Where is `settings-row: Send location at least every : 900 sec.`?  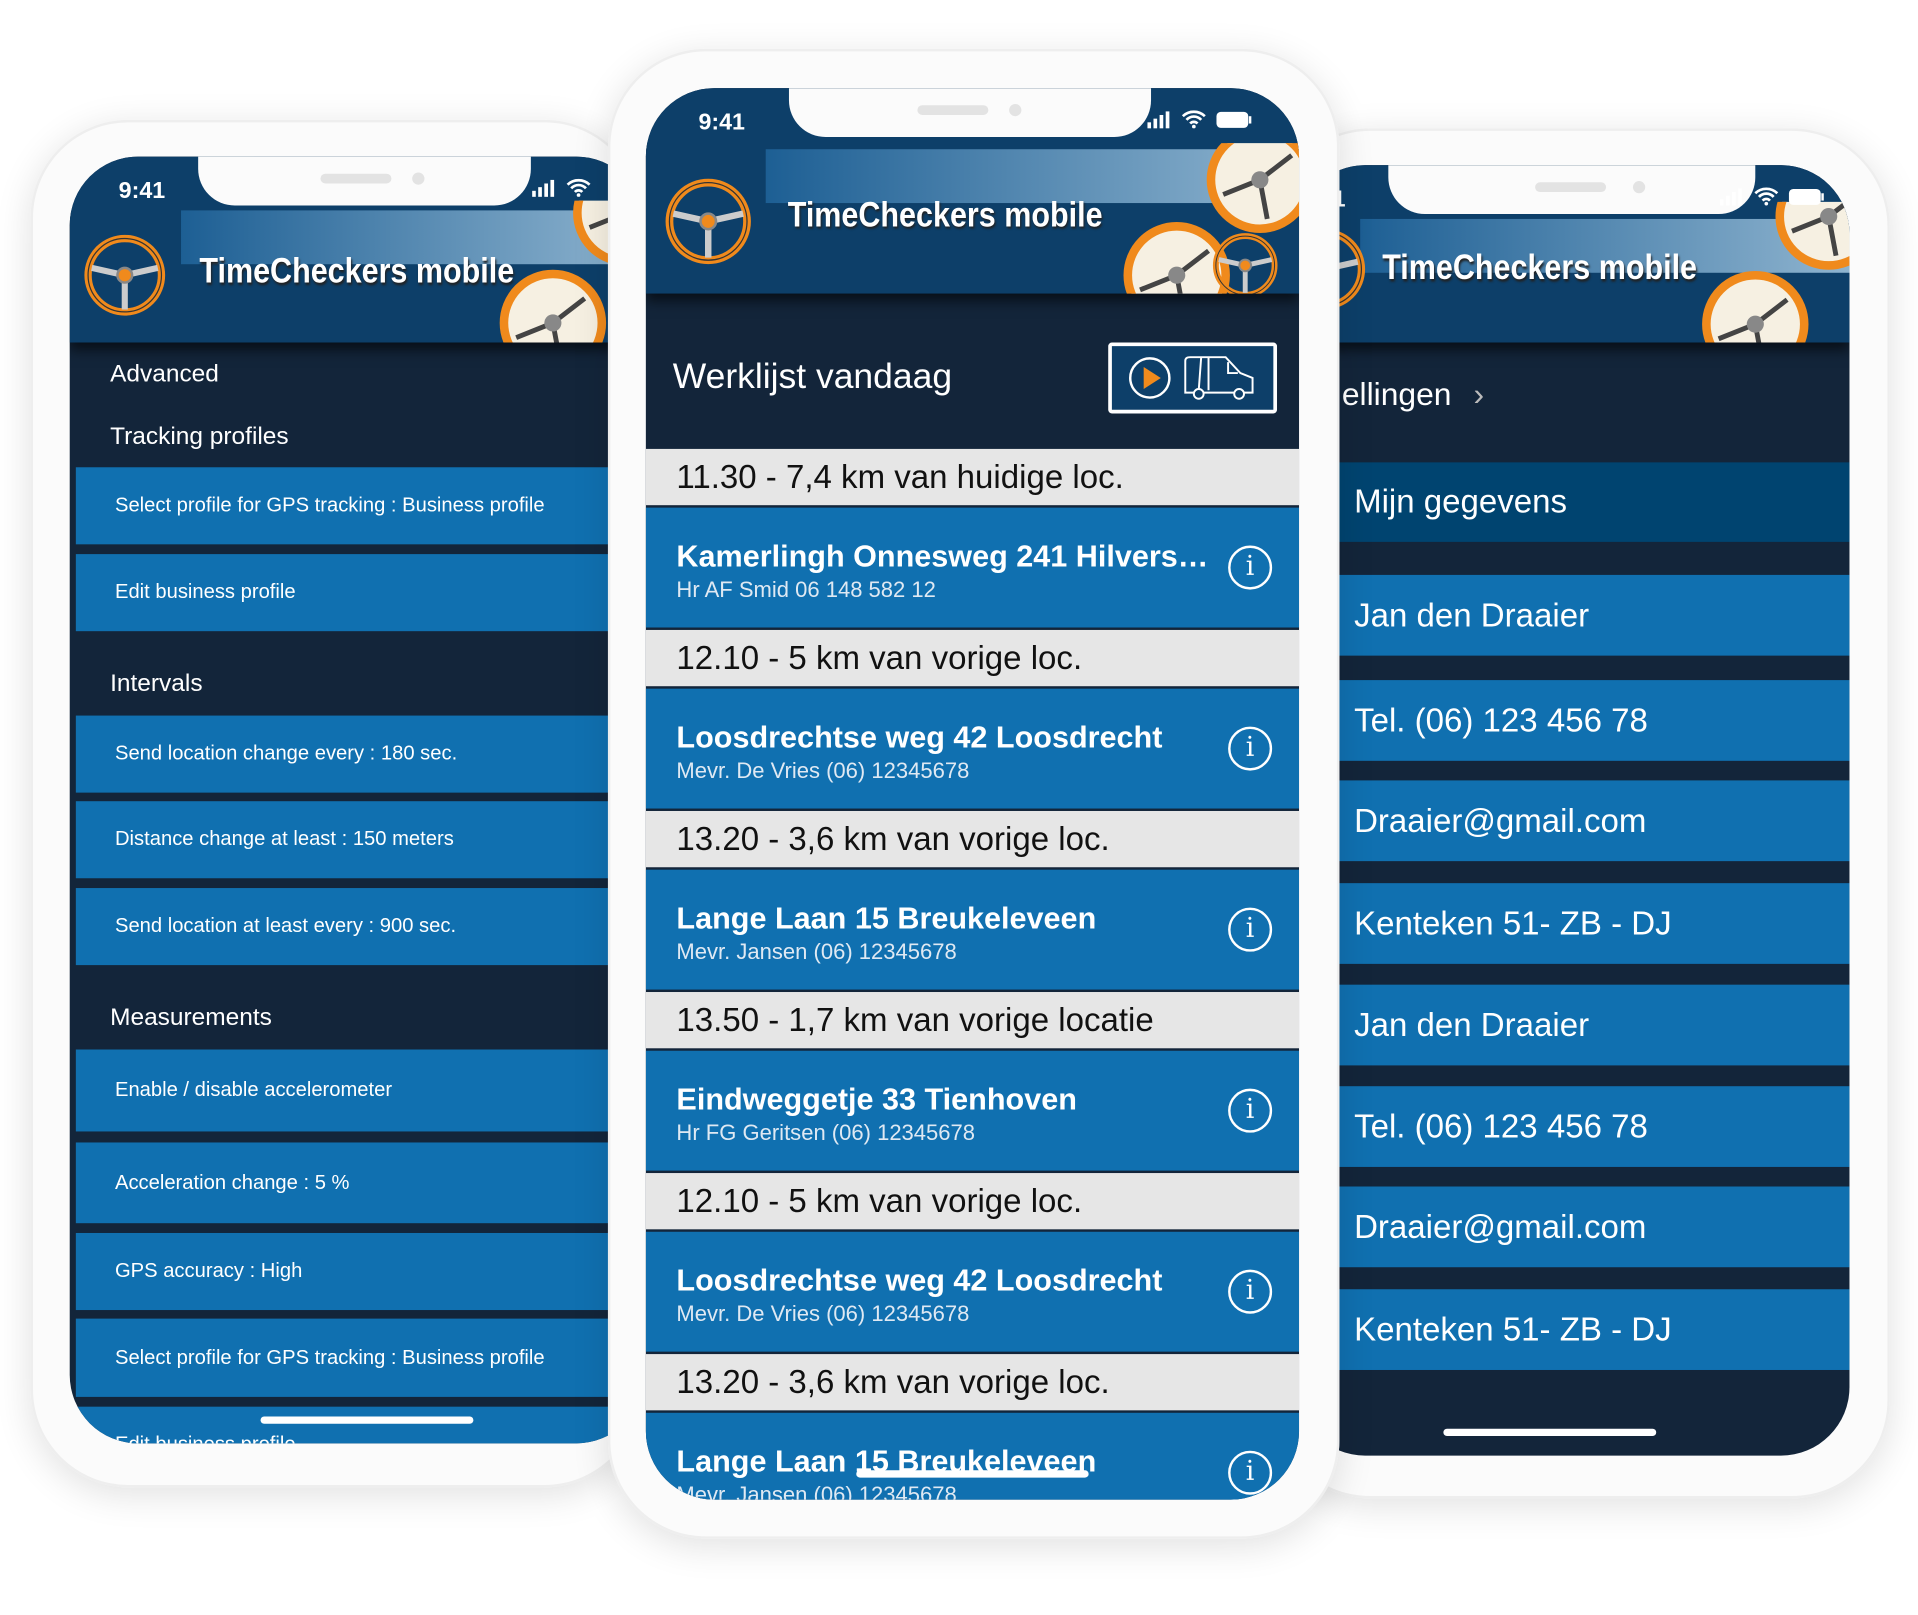
settings-row: Send location at least every : 900 sec. is located at coordinates (360, 927).